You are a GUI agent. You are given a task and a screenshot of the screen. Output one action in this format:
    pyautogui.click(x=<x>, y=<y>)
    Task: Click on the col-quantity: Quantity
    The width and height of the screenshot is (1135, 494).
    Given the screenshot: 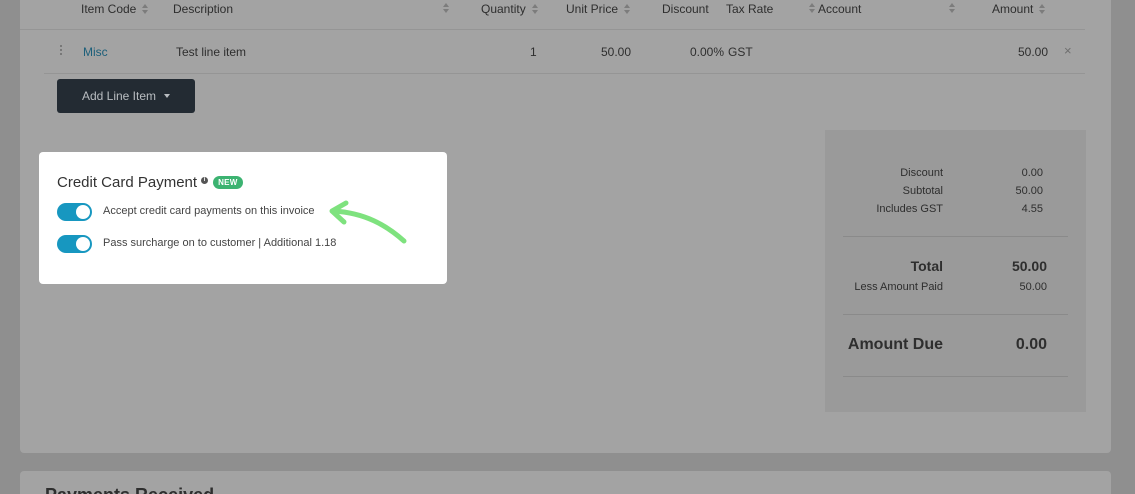 What is the action you would take?
    pyautogui.click(x=509, y=9)
    